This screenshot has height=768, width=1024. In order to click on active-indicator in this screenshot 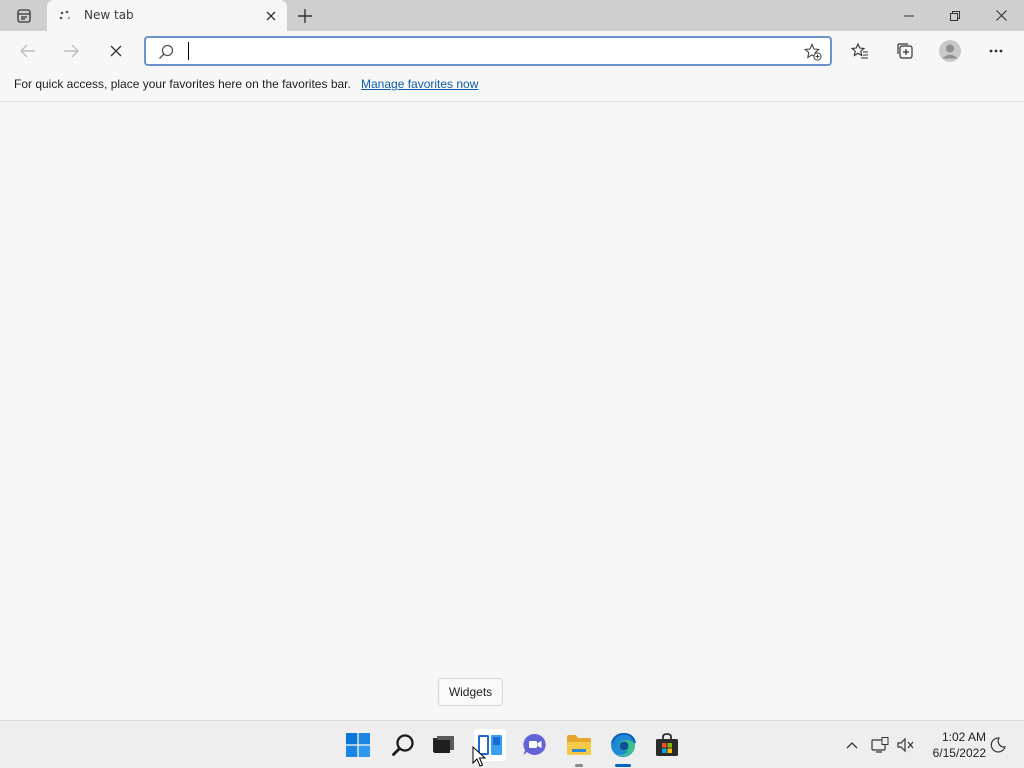, I will do `click(623, 765)`.